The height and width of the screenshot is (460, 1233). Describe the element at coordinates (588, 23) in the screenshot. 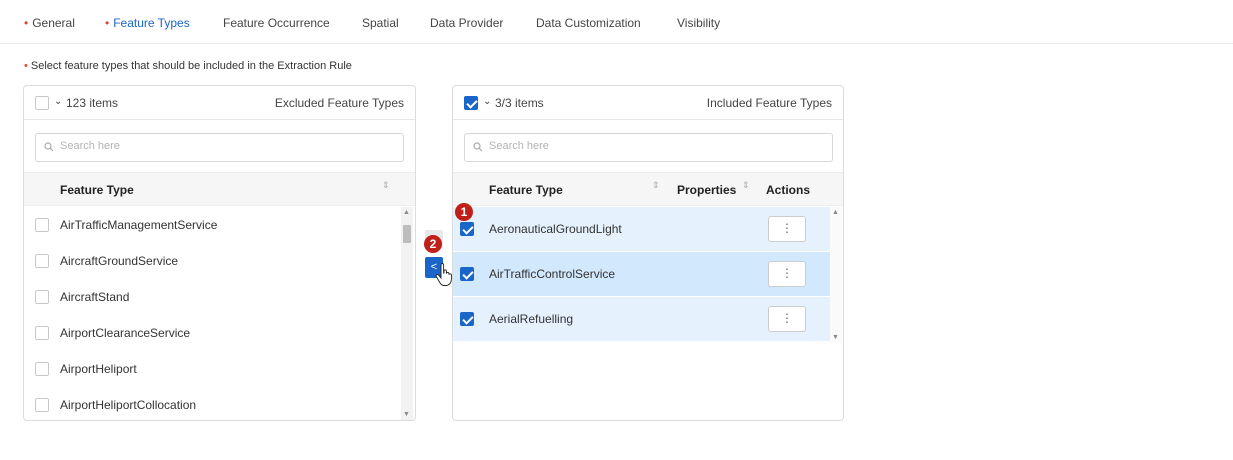

I see `tab-data-customization: Data Customization` at that location.